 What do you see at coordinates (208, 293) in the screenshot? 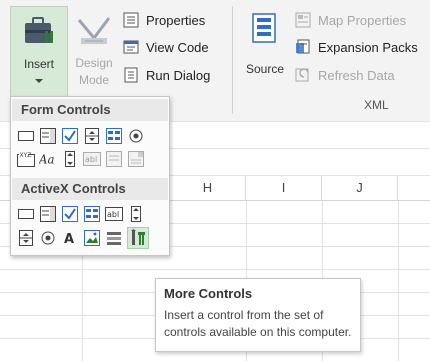
I see `tooltip-title: More Controls` at bounding box center [208, 293].